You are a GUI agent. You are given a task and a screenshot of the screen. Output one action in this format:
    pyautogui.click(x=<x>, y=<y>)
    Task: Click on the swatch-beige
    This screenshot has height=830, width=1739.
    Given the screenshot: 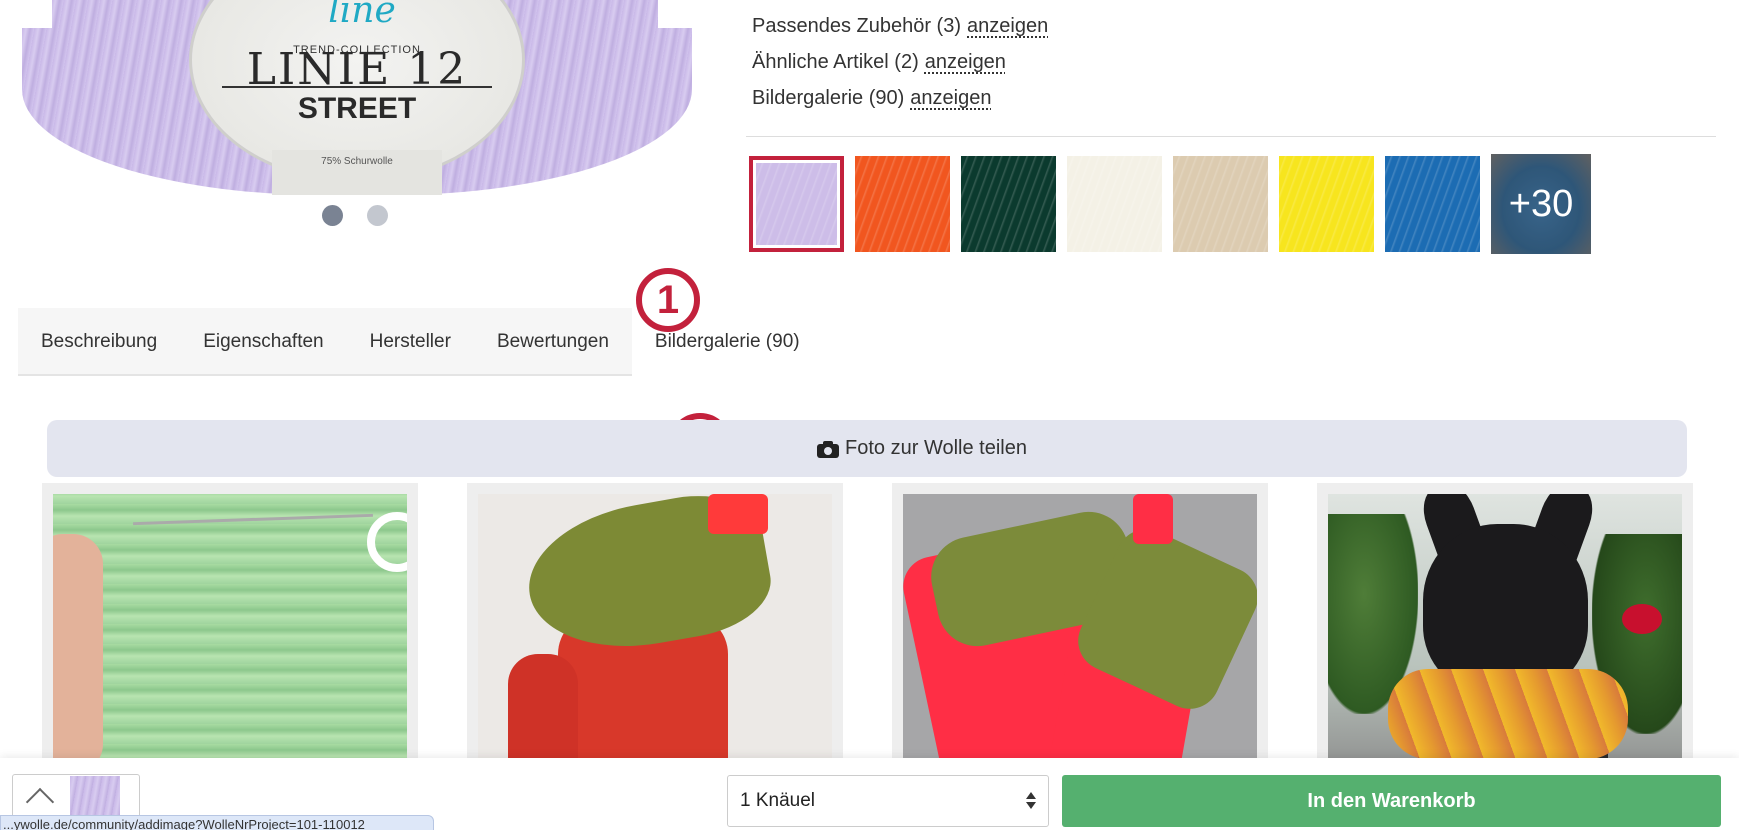 What is the action you would take?
    pyautogui.click(x=1220, y=204)
    